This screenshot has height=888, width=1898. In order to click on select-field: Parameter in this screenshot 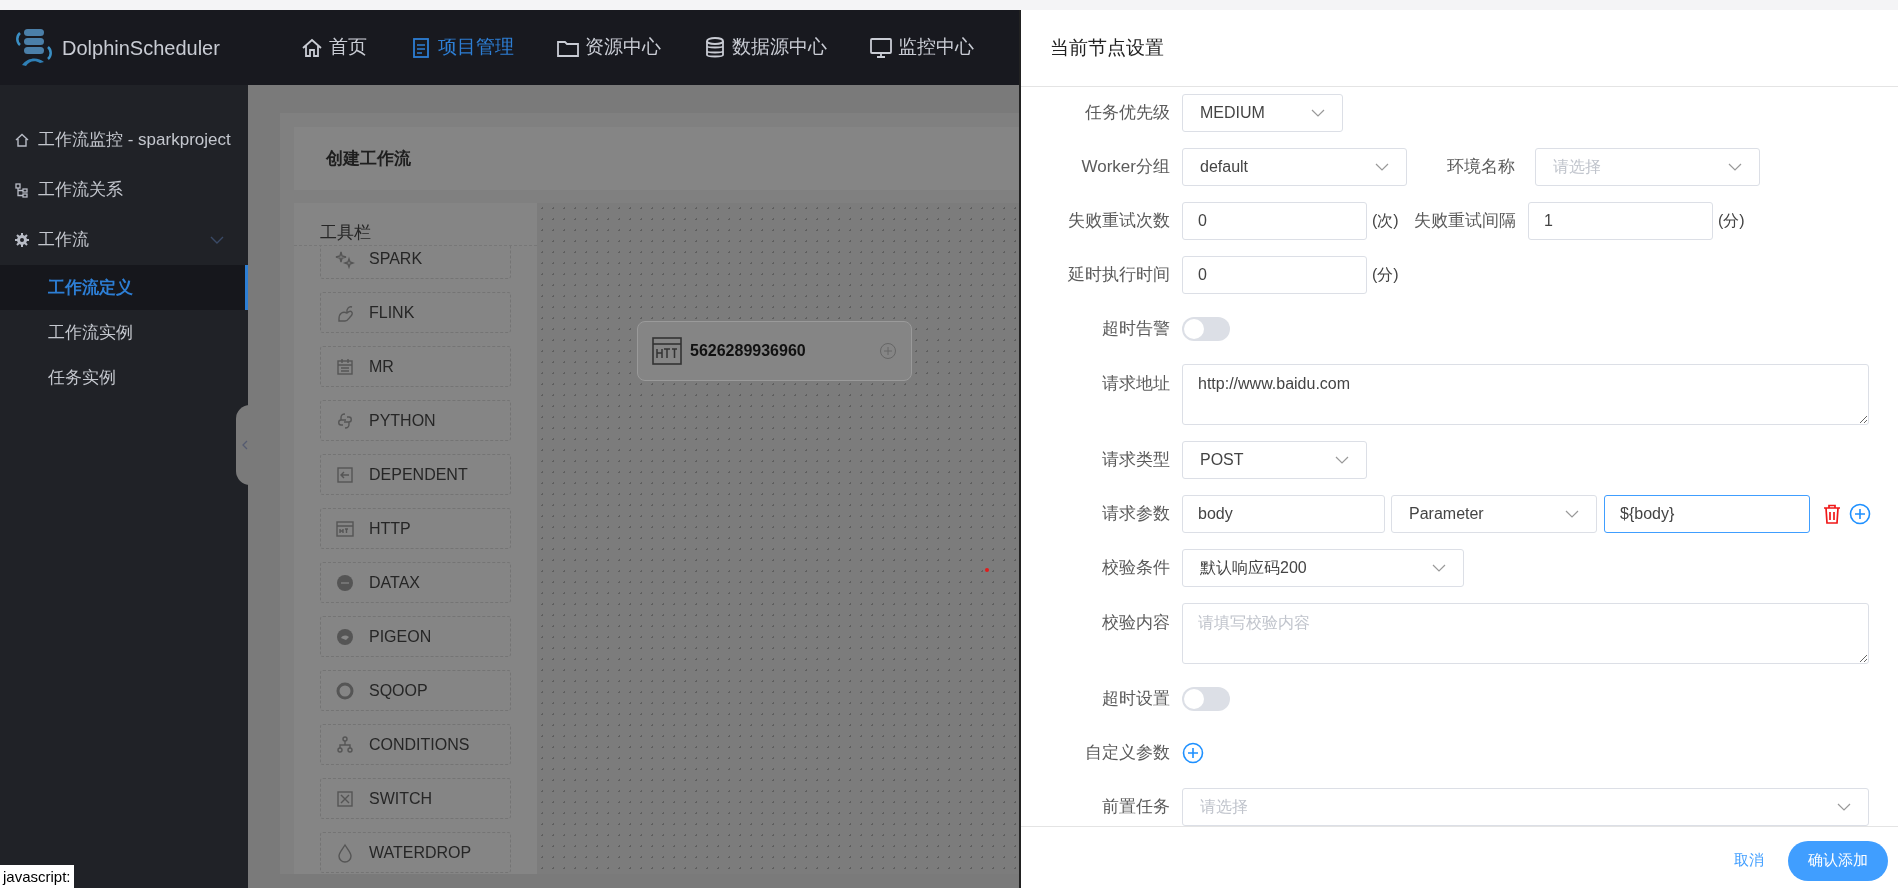, I will do `click(1494, 514)`.